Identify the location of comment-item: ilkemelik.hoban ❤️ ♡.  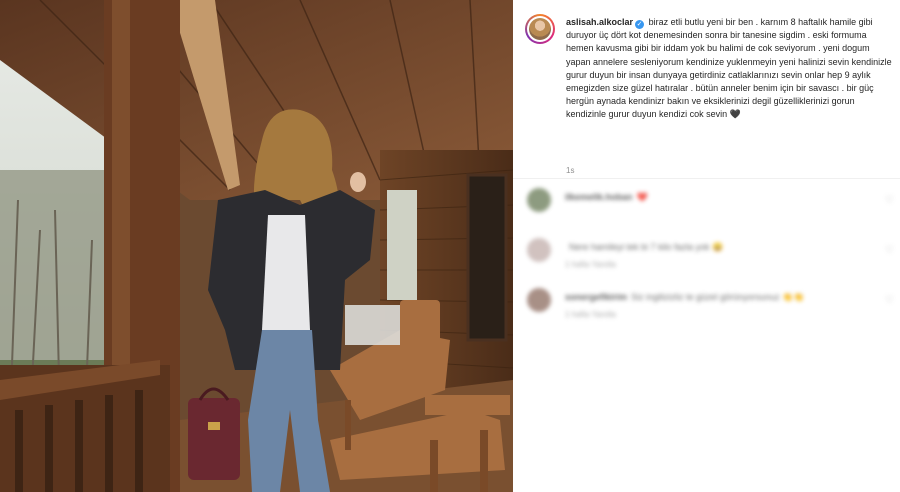
(713, 208).